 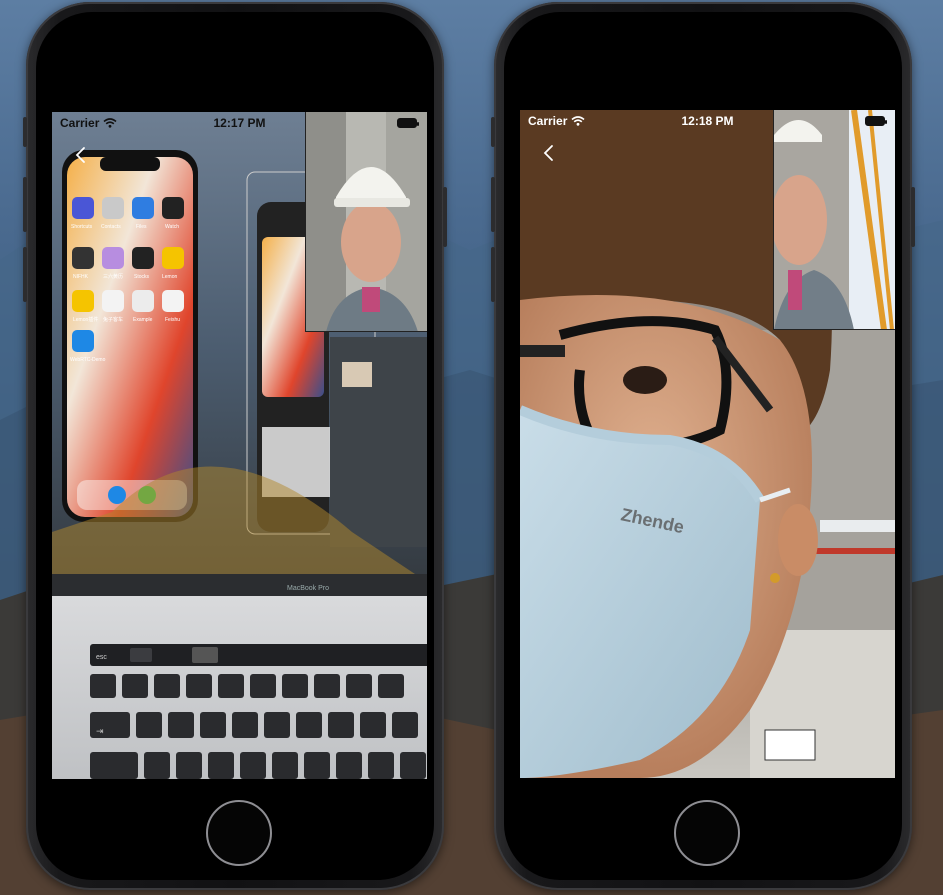 What do you see at coordinates (142, 277) in the screenshot?
I see `app-label: Stocks` at bounding box center [142, 277].